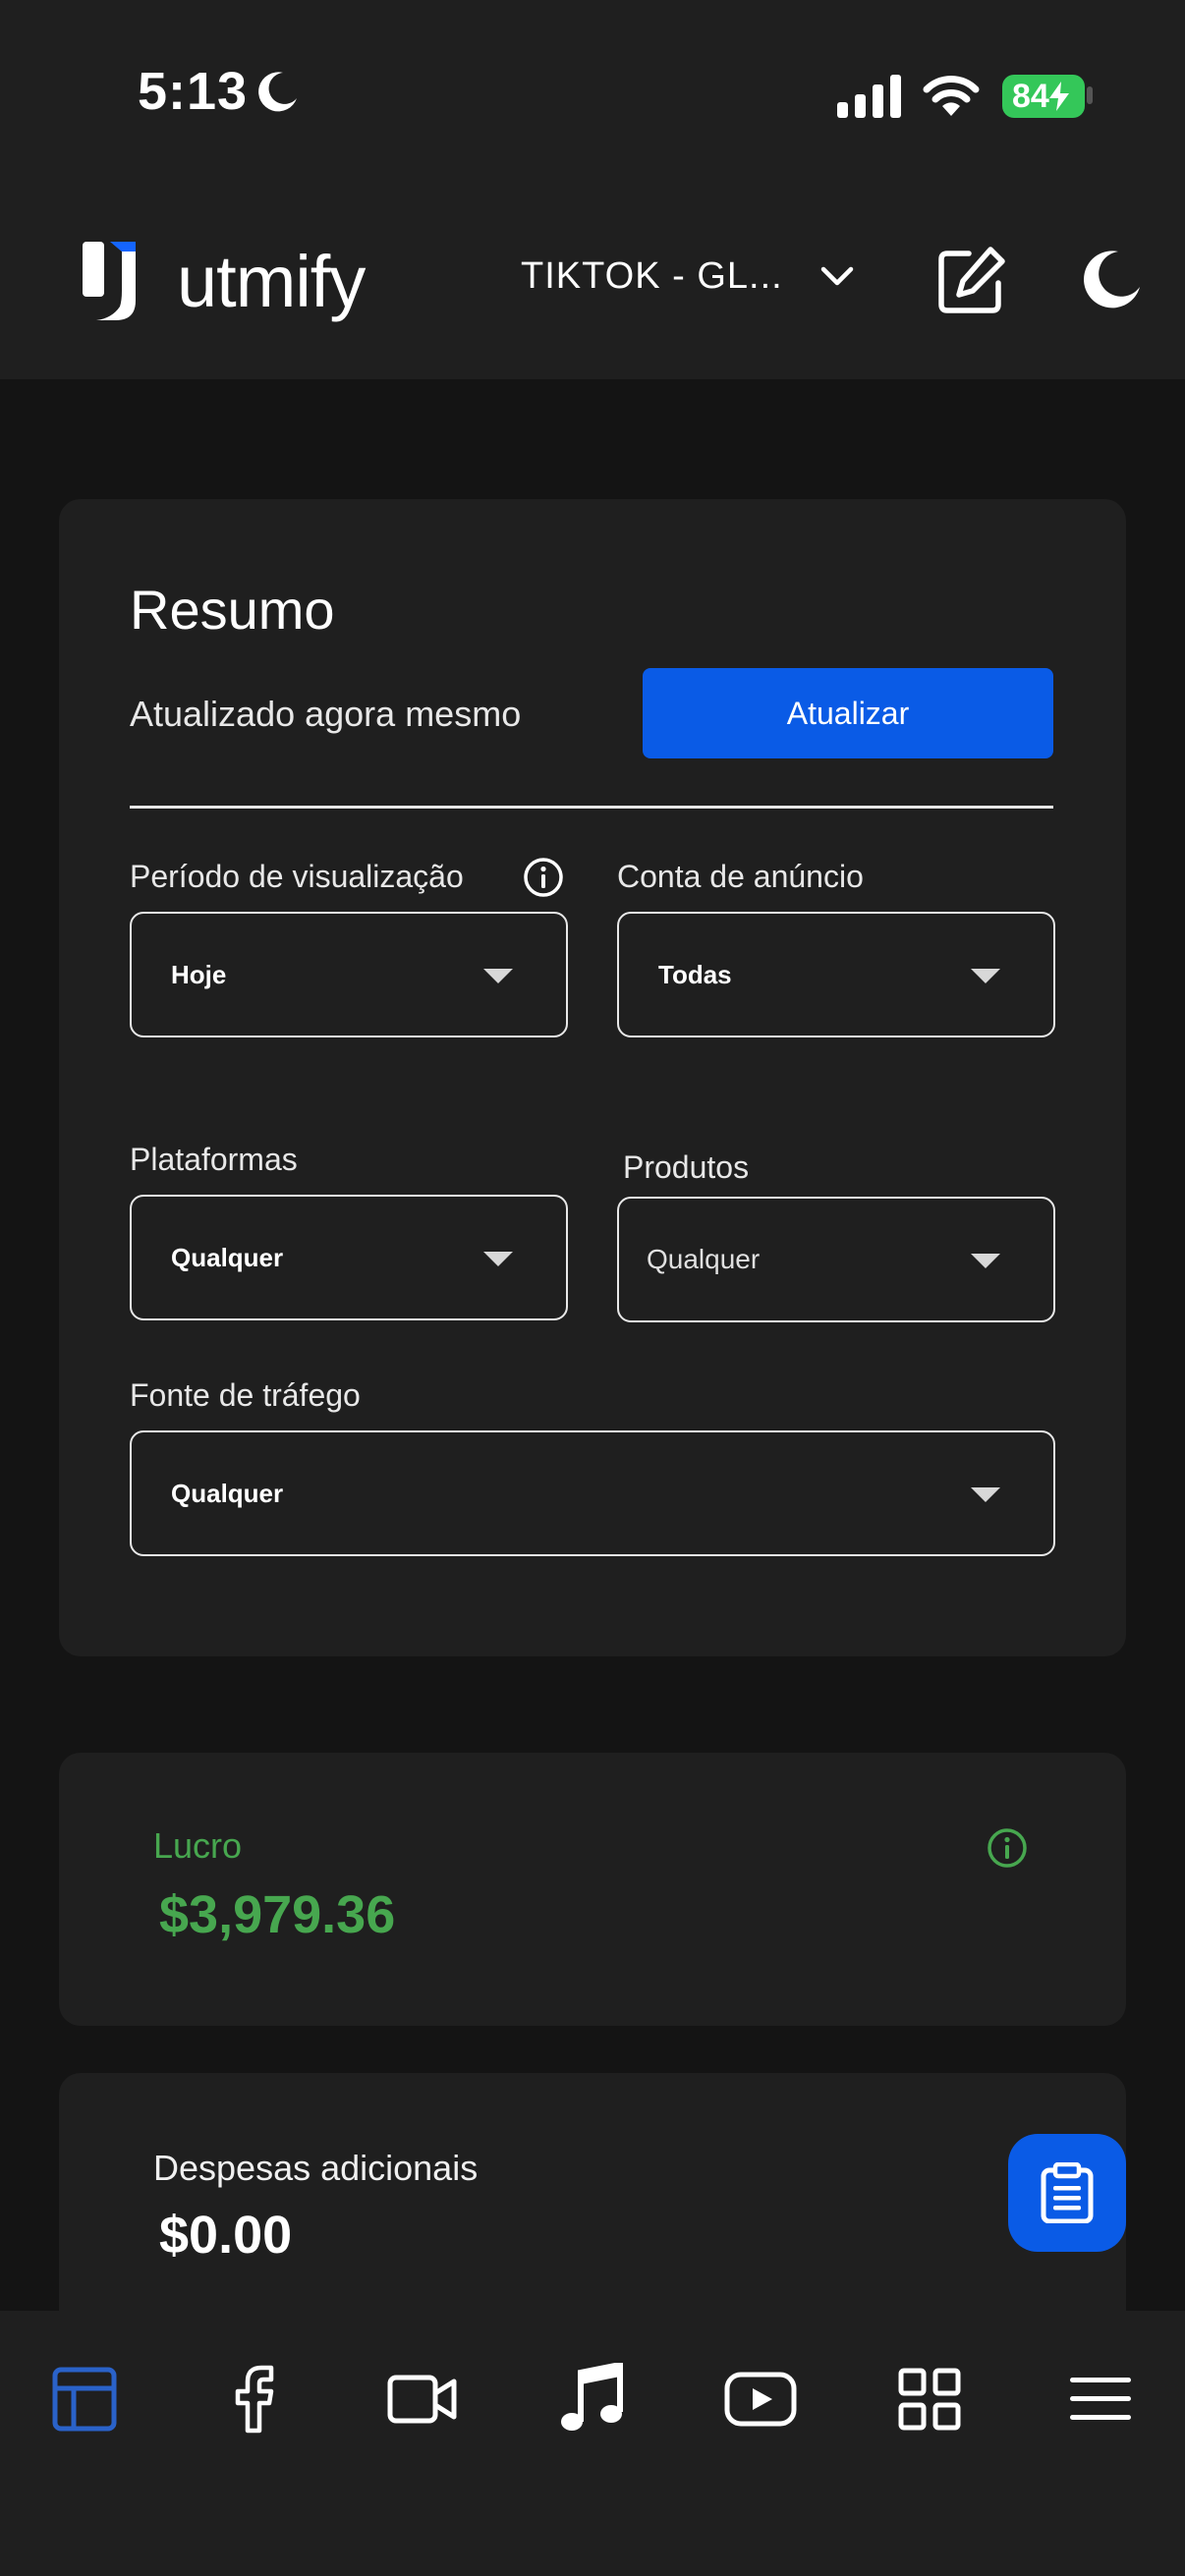 This screenshot has width=1185, height=2576. What do you see at coordinates (349, 974) in the screenshot?
I see `period-select: Hoje` at bounding box center [349, 974].